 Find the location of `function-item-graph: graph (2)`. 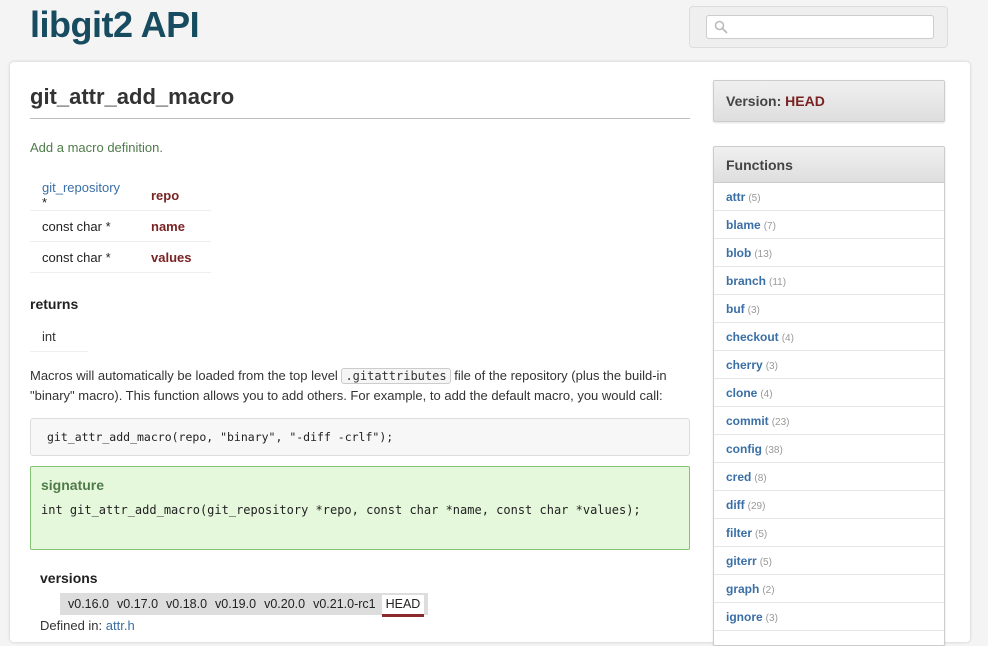

function-item-graph: graph (2) is located at coordinates (829, 589).